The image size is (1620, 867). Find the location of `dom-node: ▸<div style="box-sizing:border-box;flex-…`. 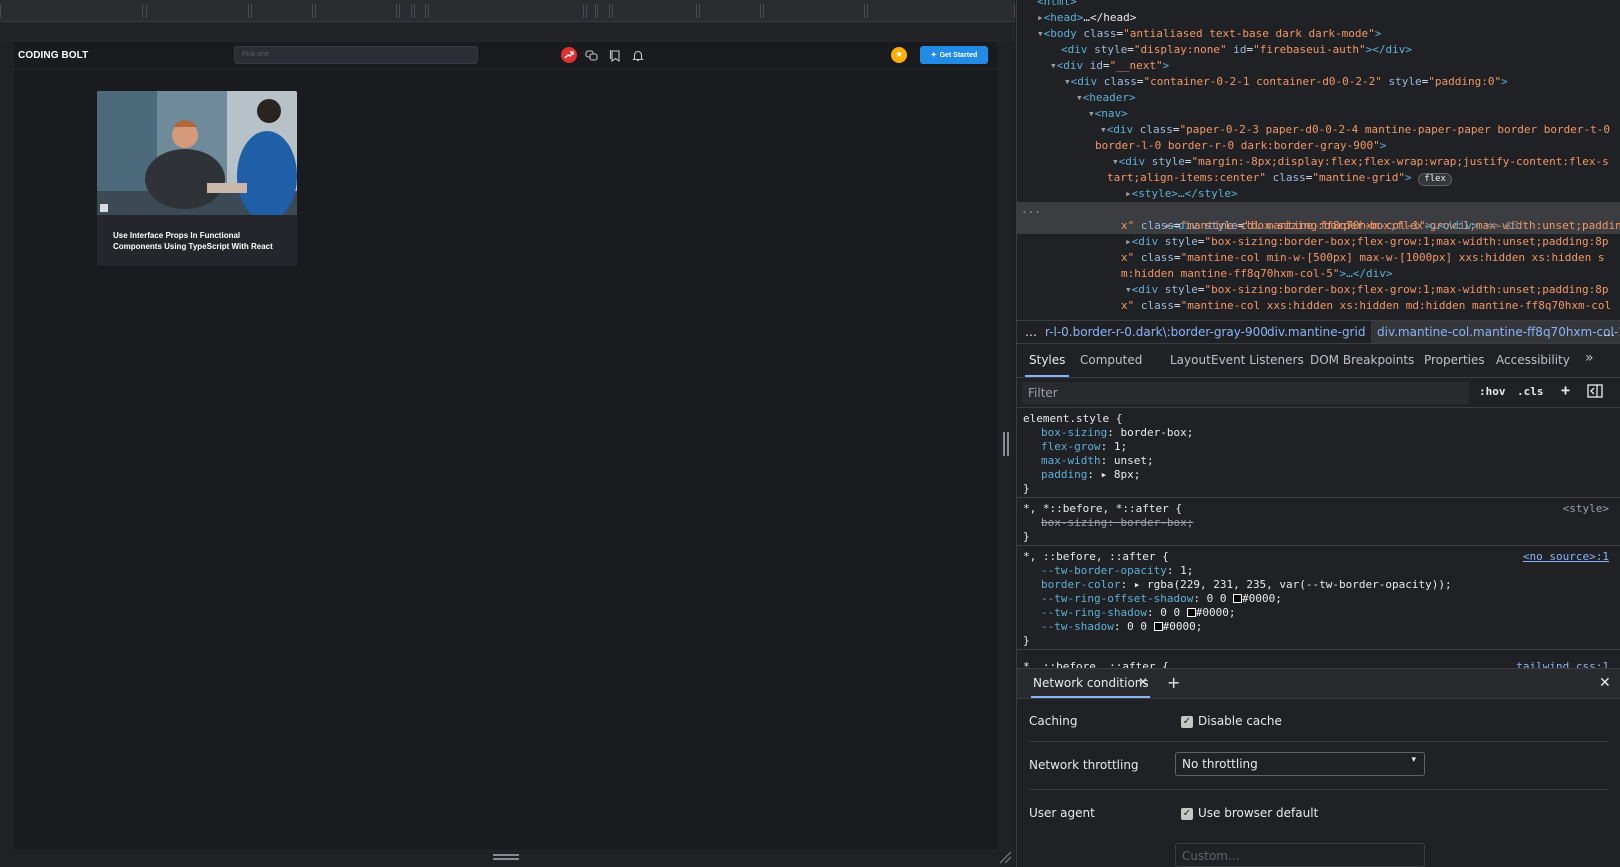

dom-node: ▸<div style="box-sizing:border-box;flex-… is located at coordinates (1318, 242).